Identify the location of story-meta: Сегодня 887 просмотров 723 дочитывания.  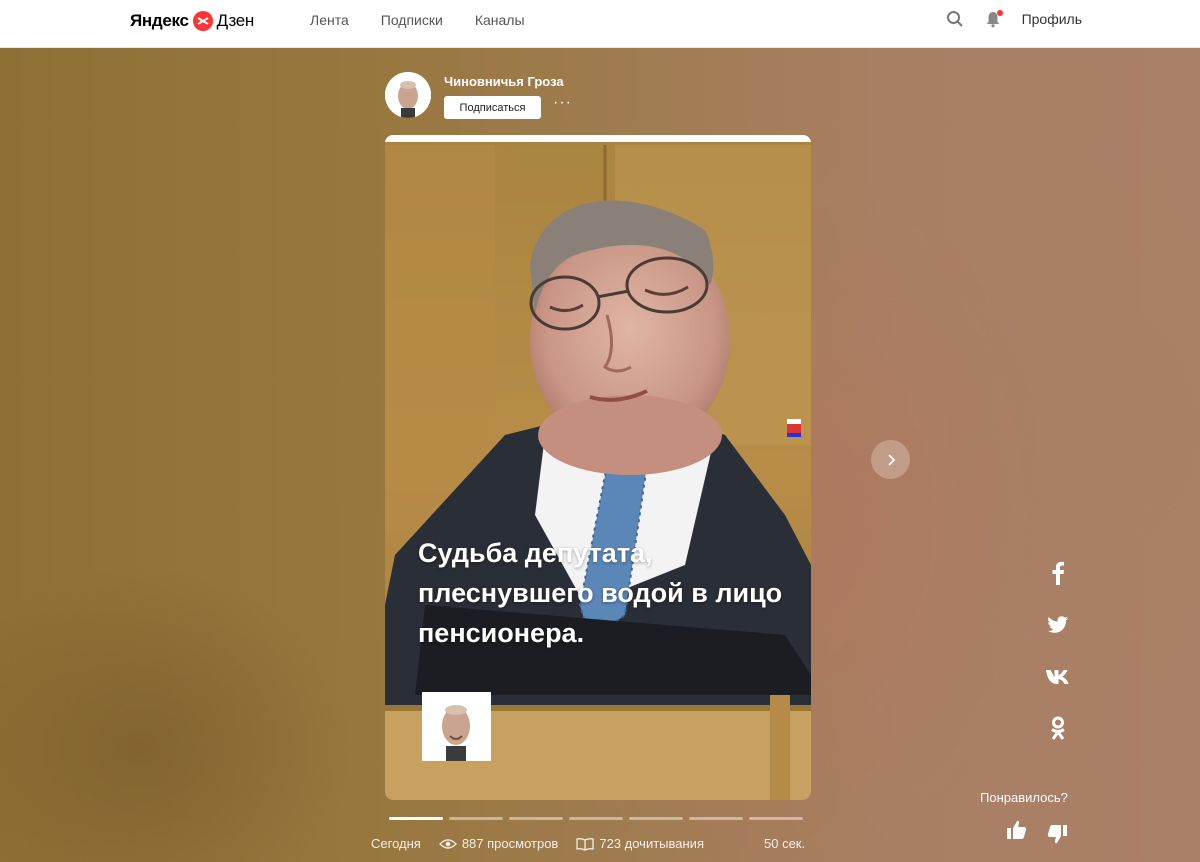
(546, 843).